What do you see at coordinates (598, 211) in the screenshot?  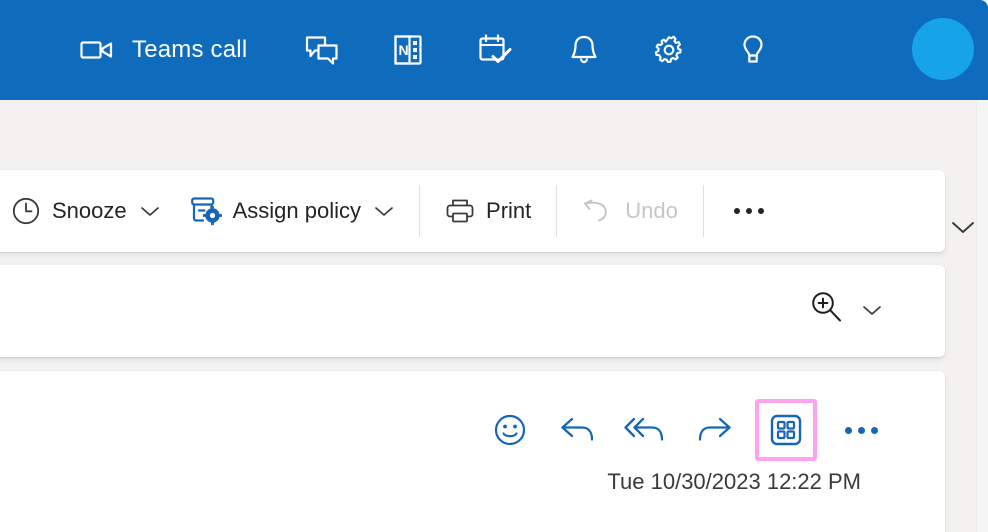 I see `undo-icon` at bounding box center [598, 211].